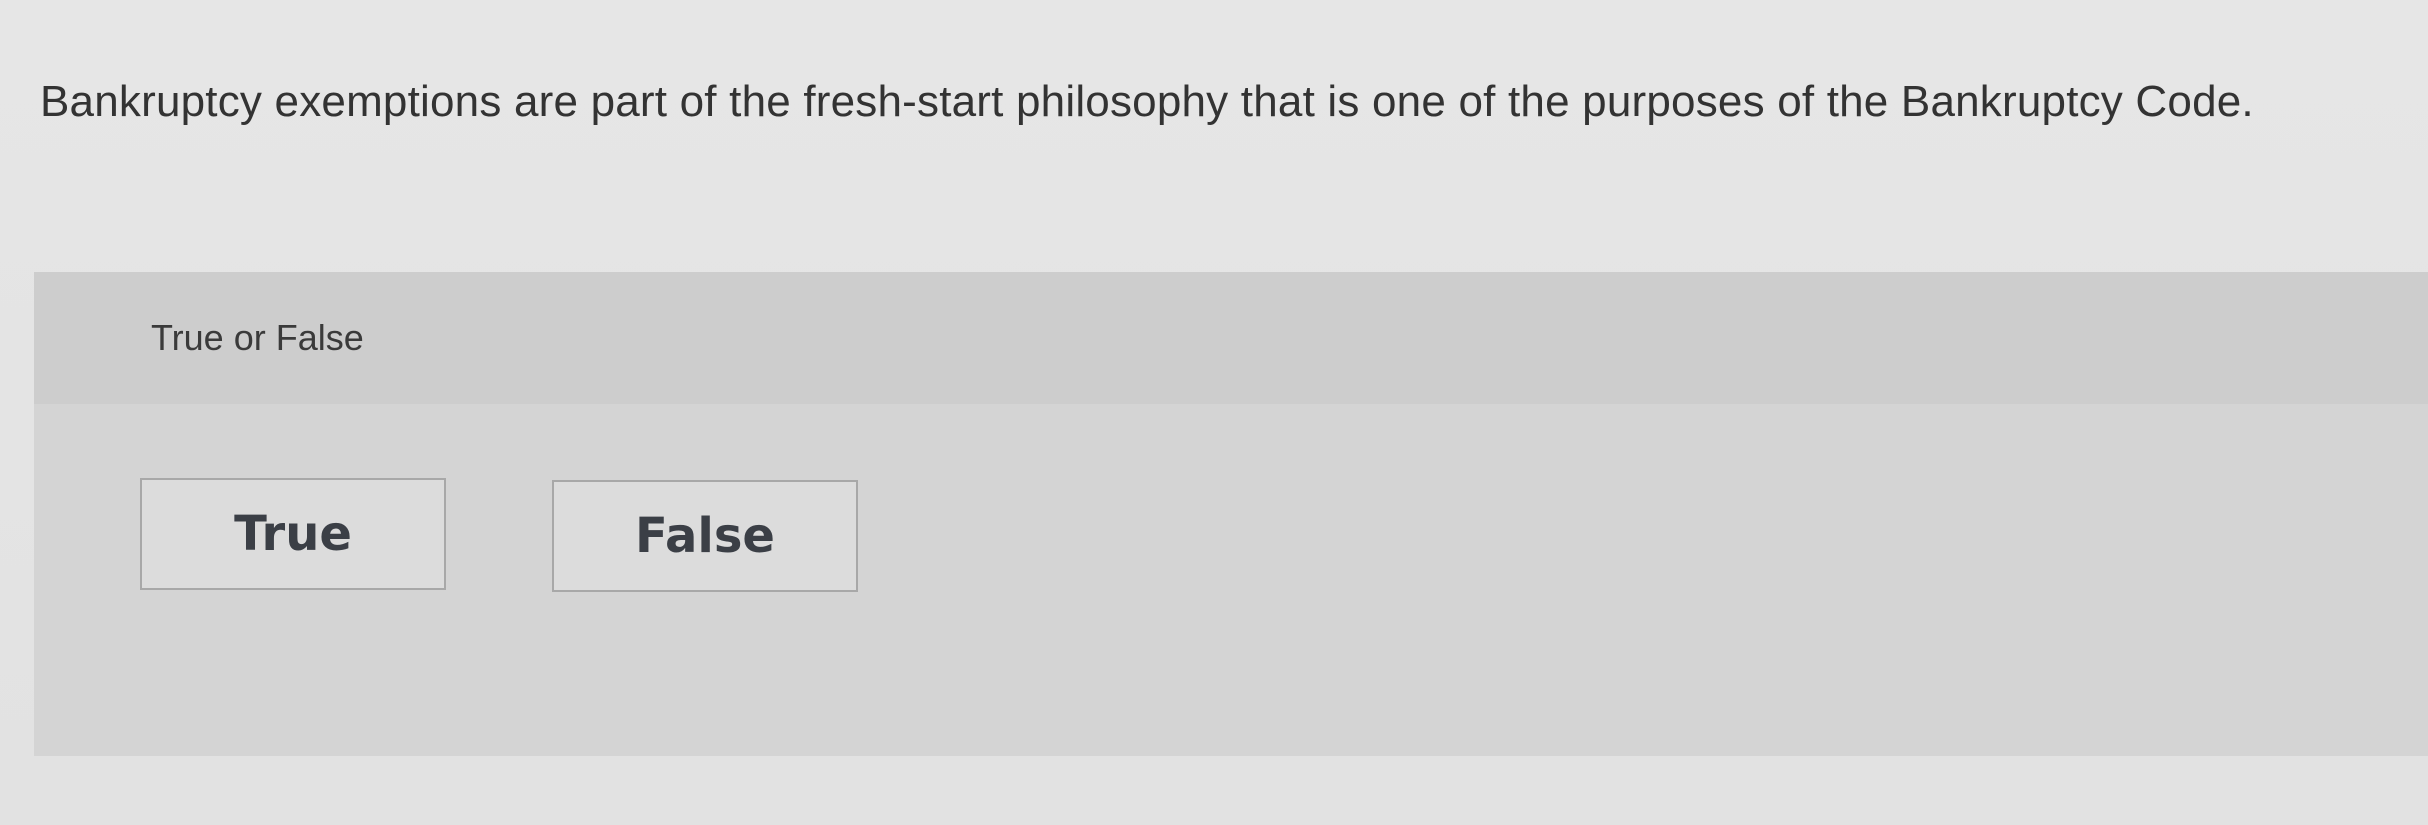  What do you see at coordinates (293, 534) in the screenshot?
I see `true-button: True` at bounding box center [293, 534].